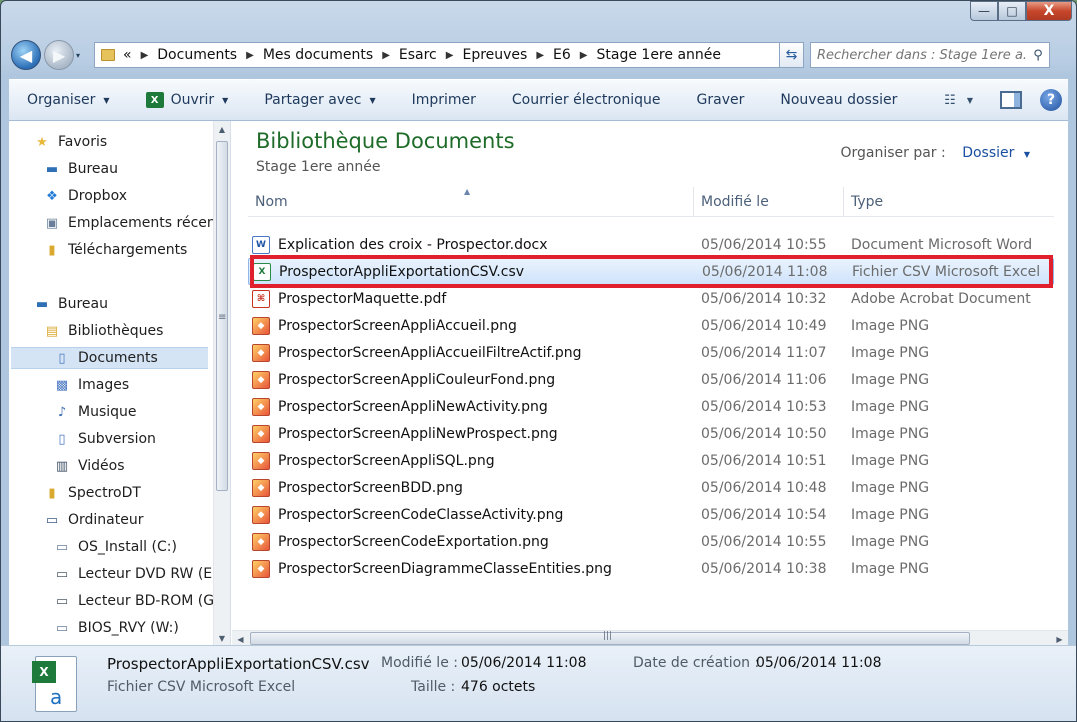 The image size is (1077, 722). What do you see at coordinates (80, 169) in the screenshot?
I see `sidebar-item-bureau-fav: ▬ Bureau` at bounding box center [80, 169].